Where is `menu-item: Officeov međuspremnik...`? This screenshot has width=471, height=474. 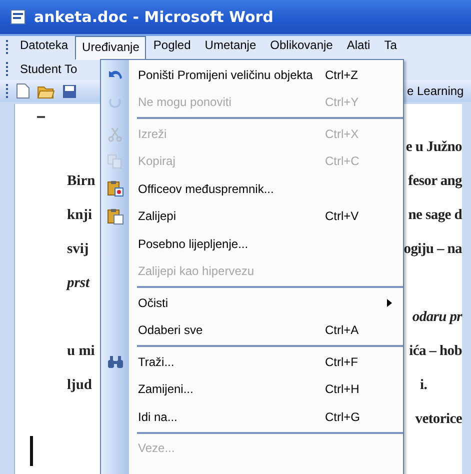 menu-item: Officeov međuspremnik... is located at coordinates (252, 188).